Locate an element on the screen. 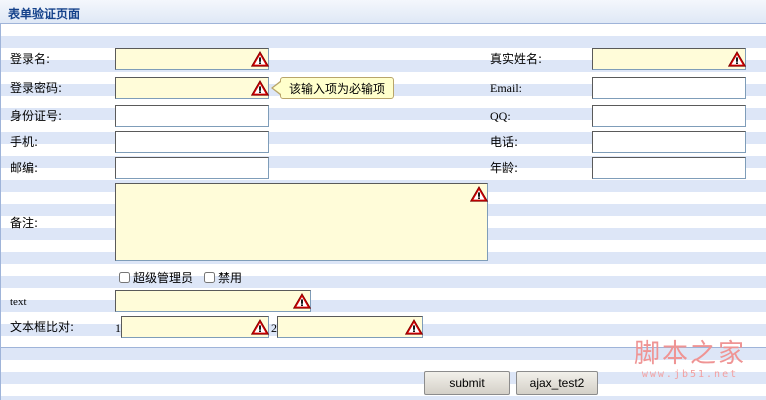 The width and height of the screenshot is (766, 400). login-password-input is located at coordinates (192, 88).